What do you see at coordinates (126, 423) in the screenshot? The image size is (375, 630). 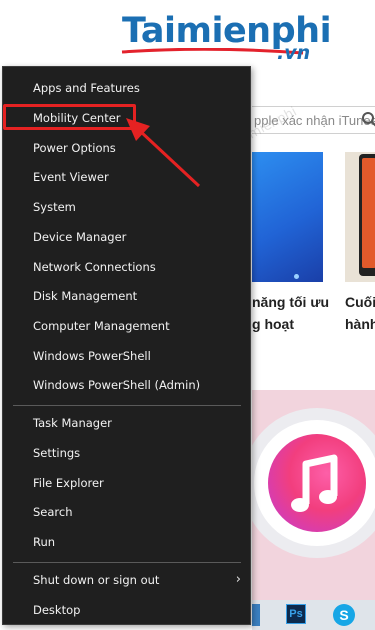 I see `menu-item-task-manager: Task Manager` at bounding box center [126, 423].